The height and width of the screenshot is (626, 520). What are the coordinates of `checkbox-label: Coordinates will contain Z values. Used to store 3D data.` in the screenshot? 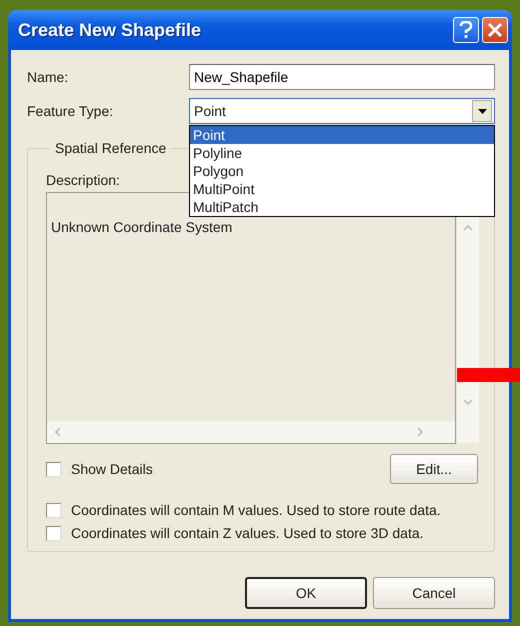 It's located at (247, 533).